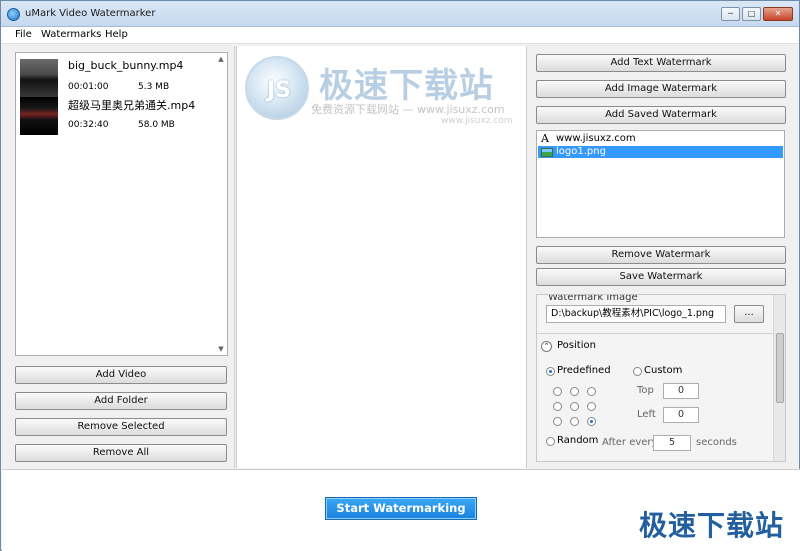 The width and height of the screenshot is (800, 551). I want to click on window-title: uMark Video Watermarker, so click(90, 13).